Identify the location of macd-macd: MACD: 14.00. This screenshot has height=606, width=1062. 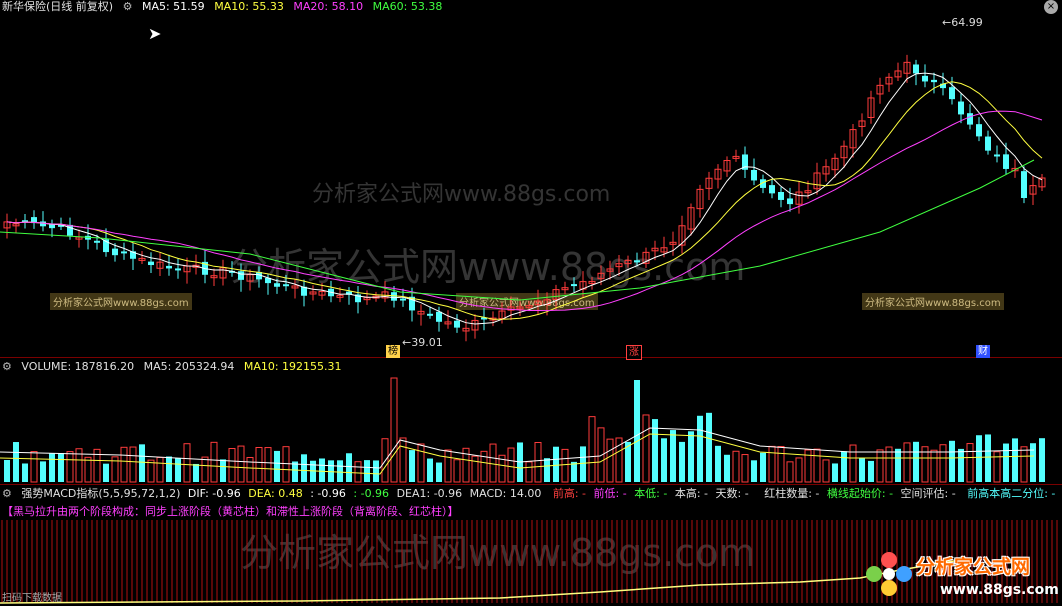
(505, 493).